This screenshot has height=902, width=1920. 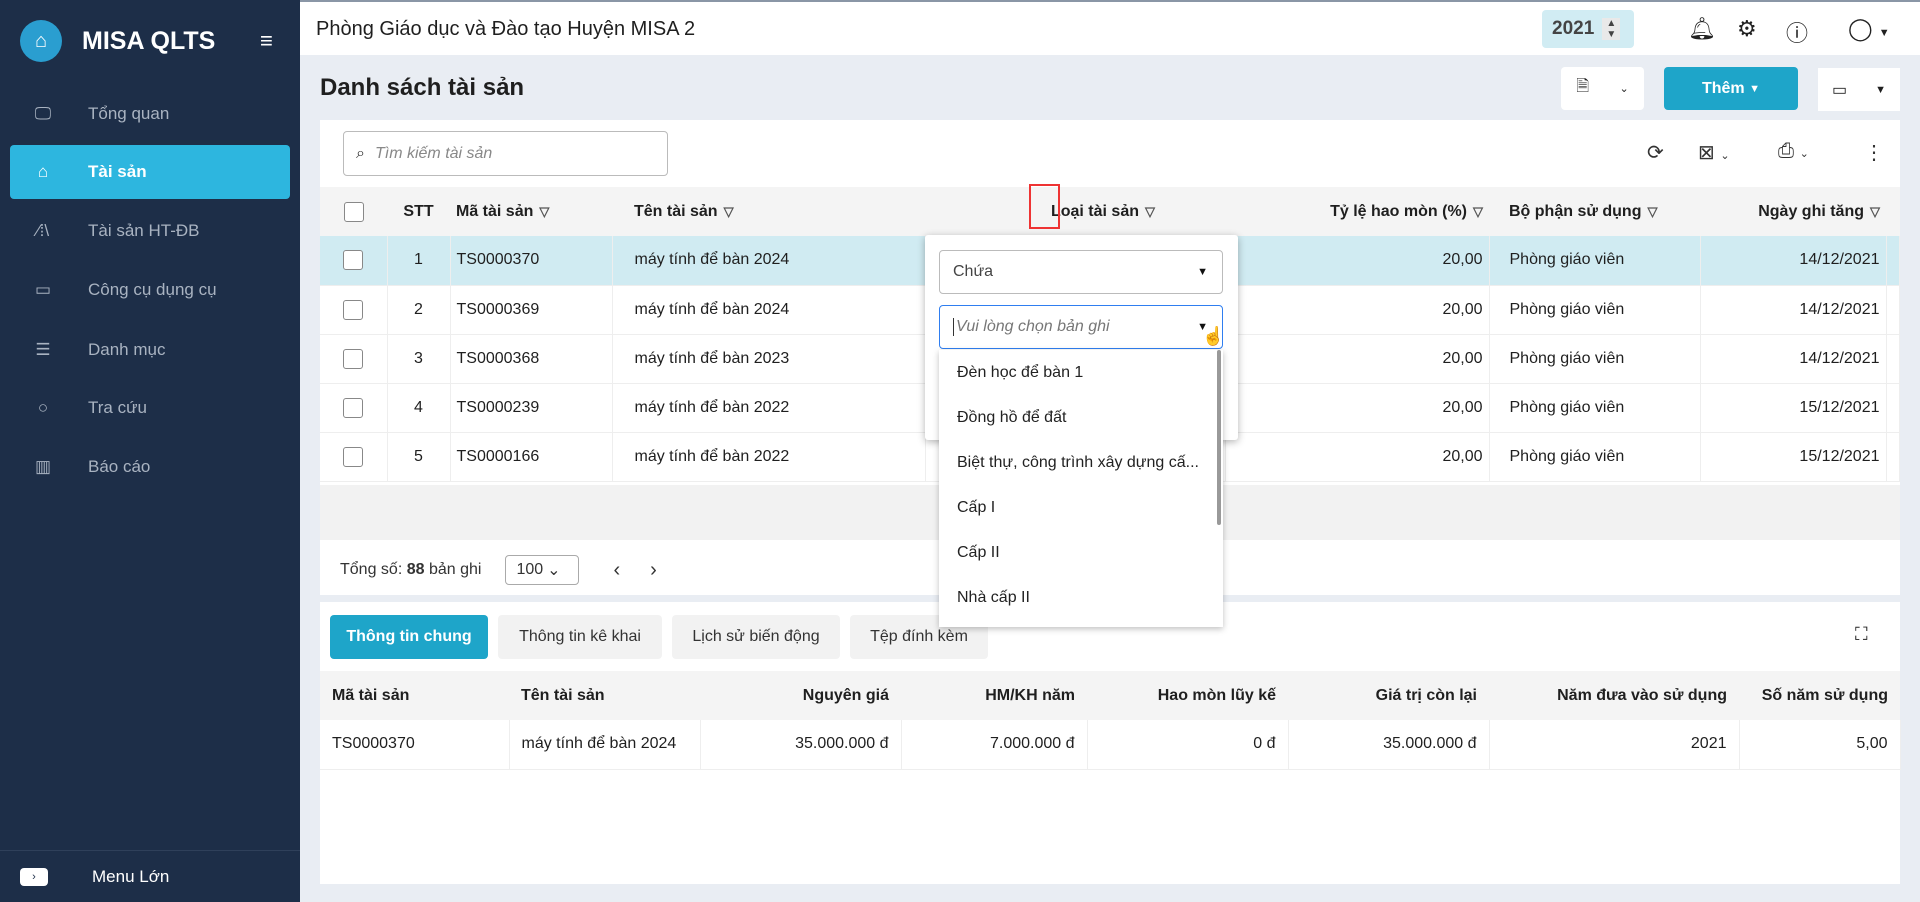 What do you see at coordinates (1869, 29) in the screenshot?
I see `user-avatar-icon: ◯ ▼` at bounding box center [1869, 29].